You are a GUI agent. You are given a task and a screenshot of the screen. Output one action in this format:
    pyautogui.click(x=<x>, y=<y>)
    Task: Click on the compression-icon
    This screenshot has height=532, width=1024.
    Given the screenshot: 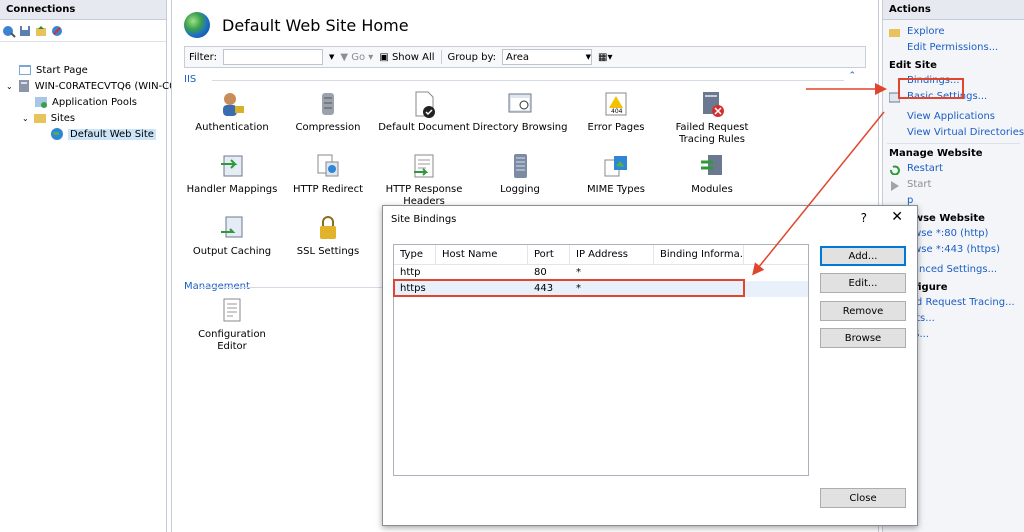 What is the action you would take?
    pyautogui.click(x=328, y=104)
    